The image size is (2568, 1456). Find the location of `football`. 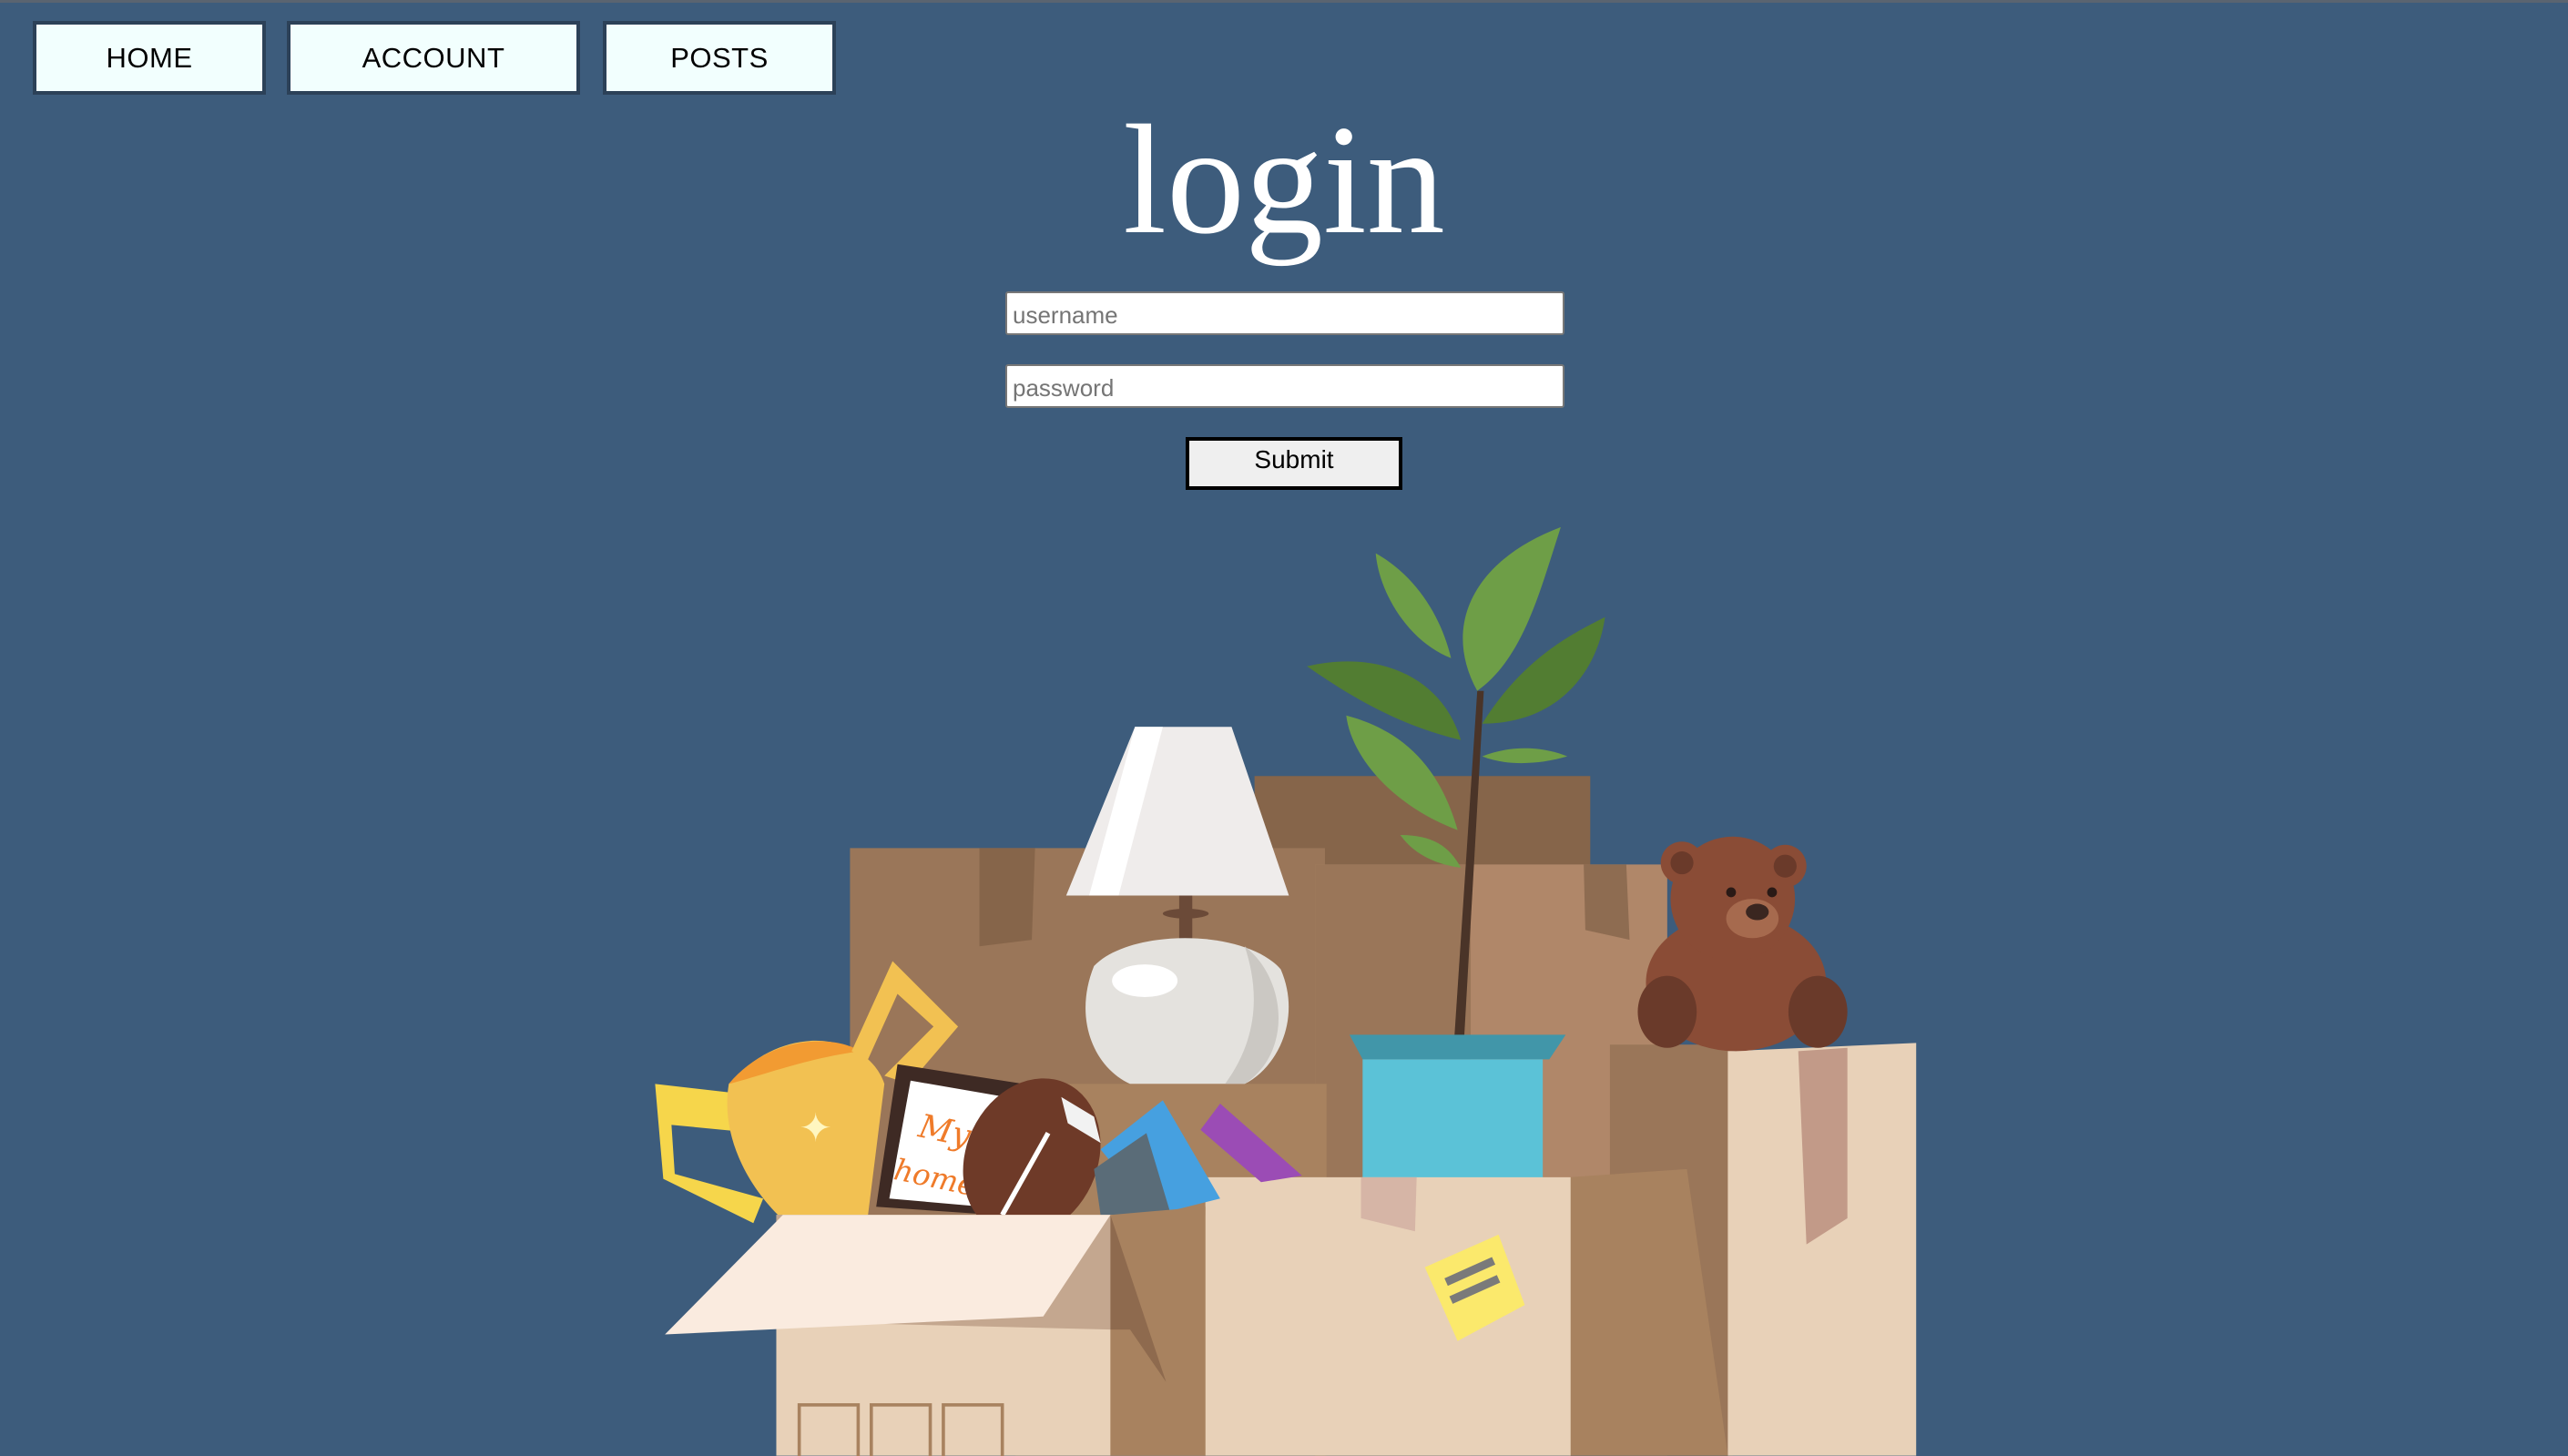

football is located at coordinates (1032, 1157).